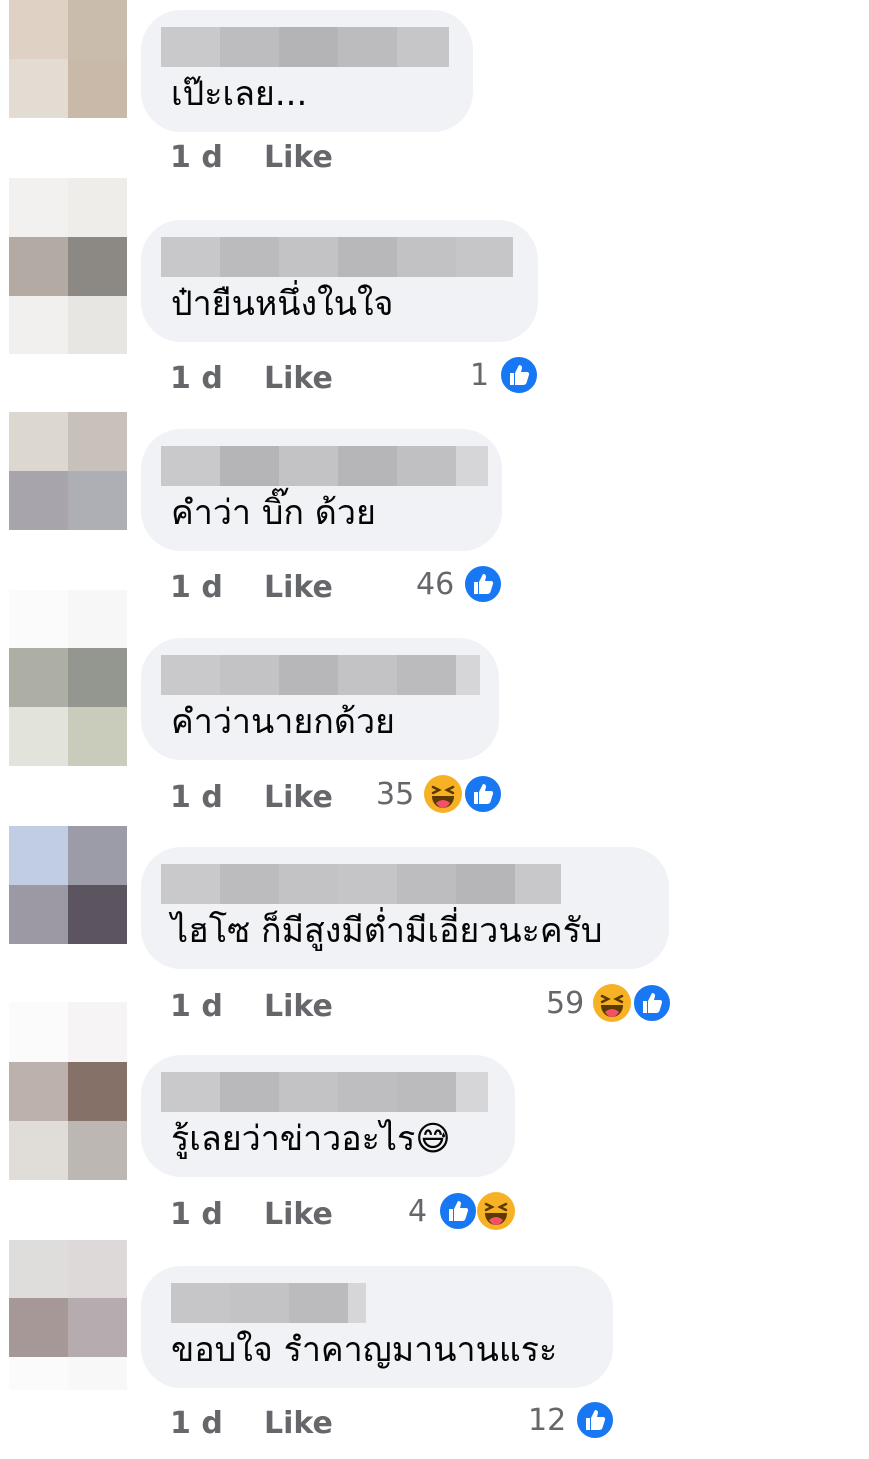  I want to click on reaction-count: 1, so click(479, 375).